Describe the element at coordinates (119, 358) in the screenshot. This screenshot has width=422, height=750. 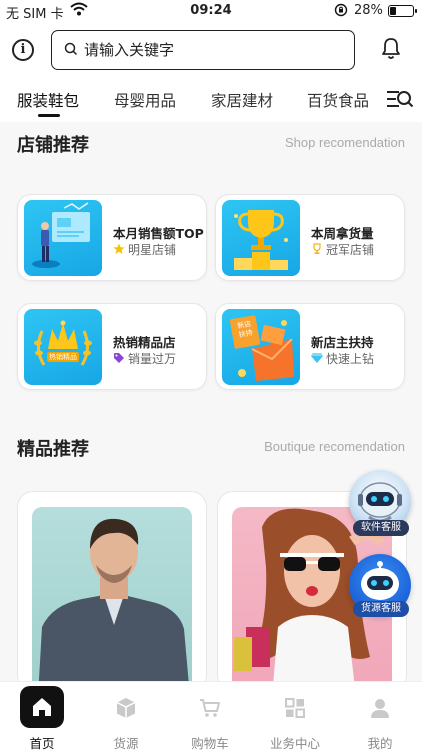
I see `tag-icon` at that location.